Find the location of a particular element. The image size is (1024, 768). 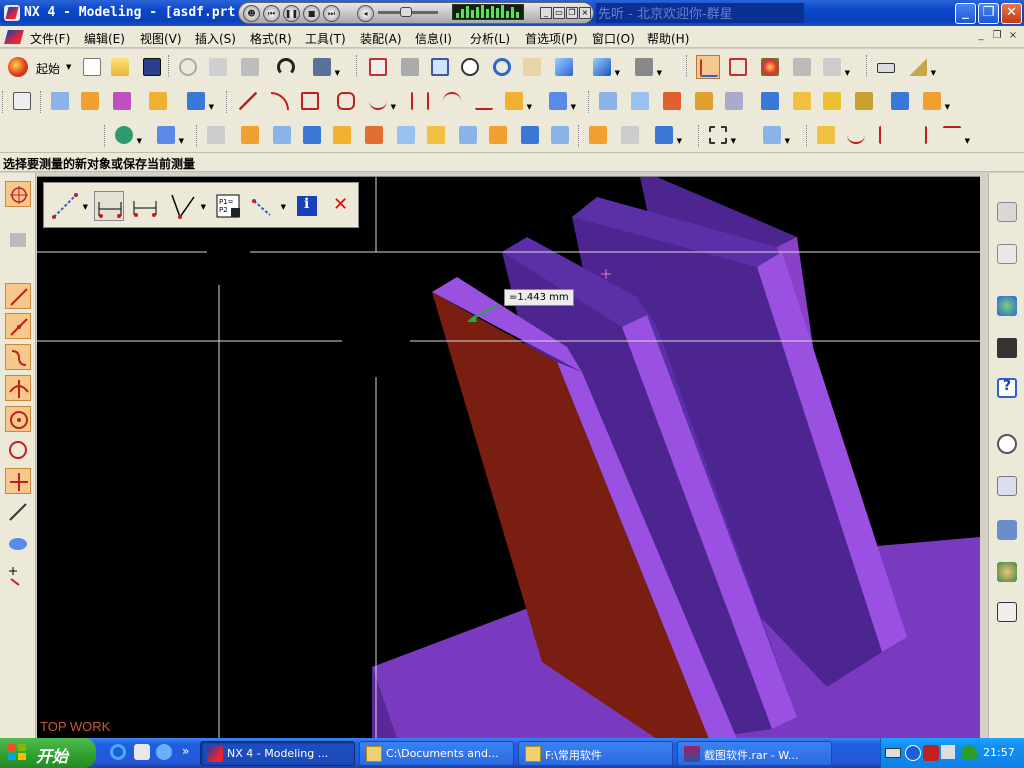

player-close-icon: × is located at coordinates (585, 13).